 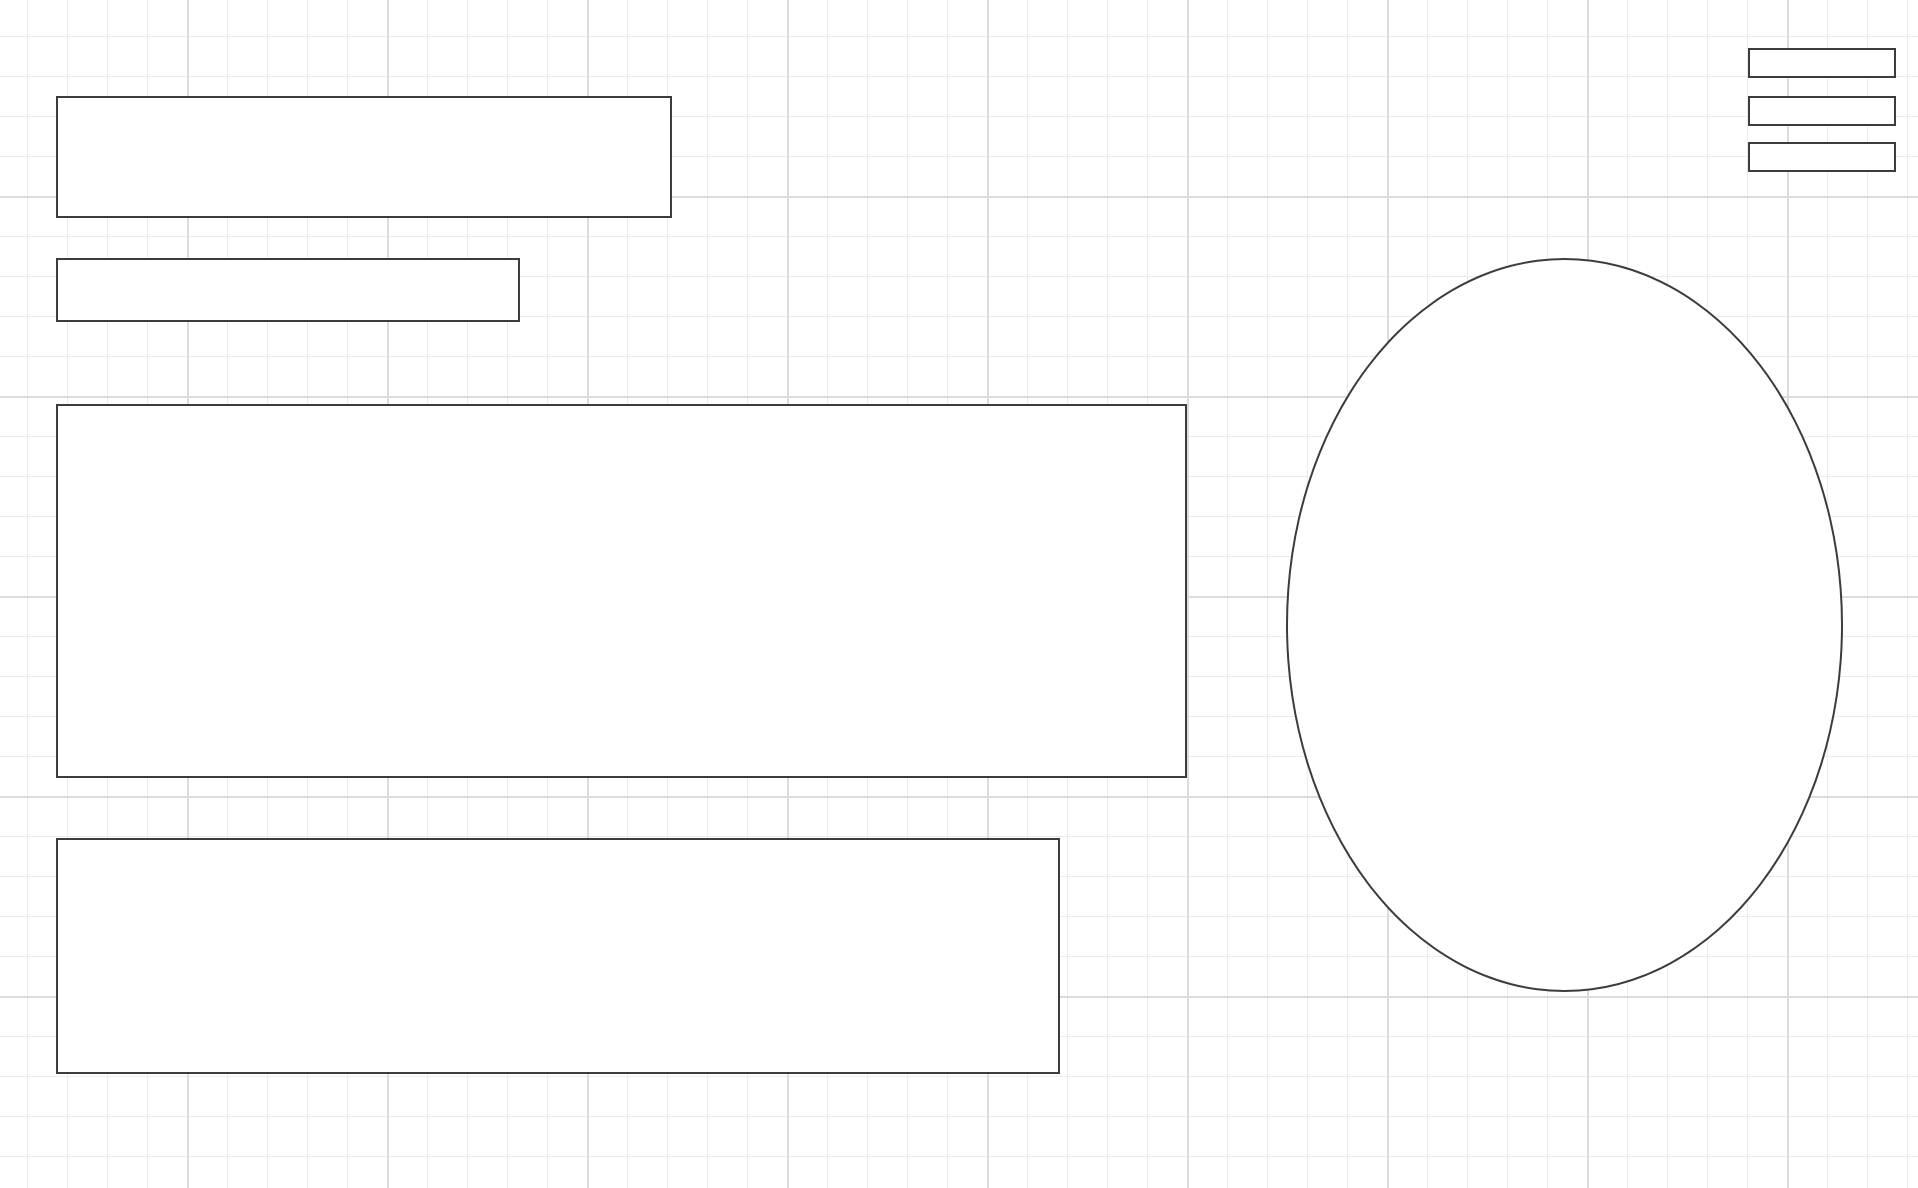 I want to click on ellipse-shape-label, so click(x=1564, y=266).